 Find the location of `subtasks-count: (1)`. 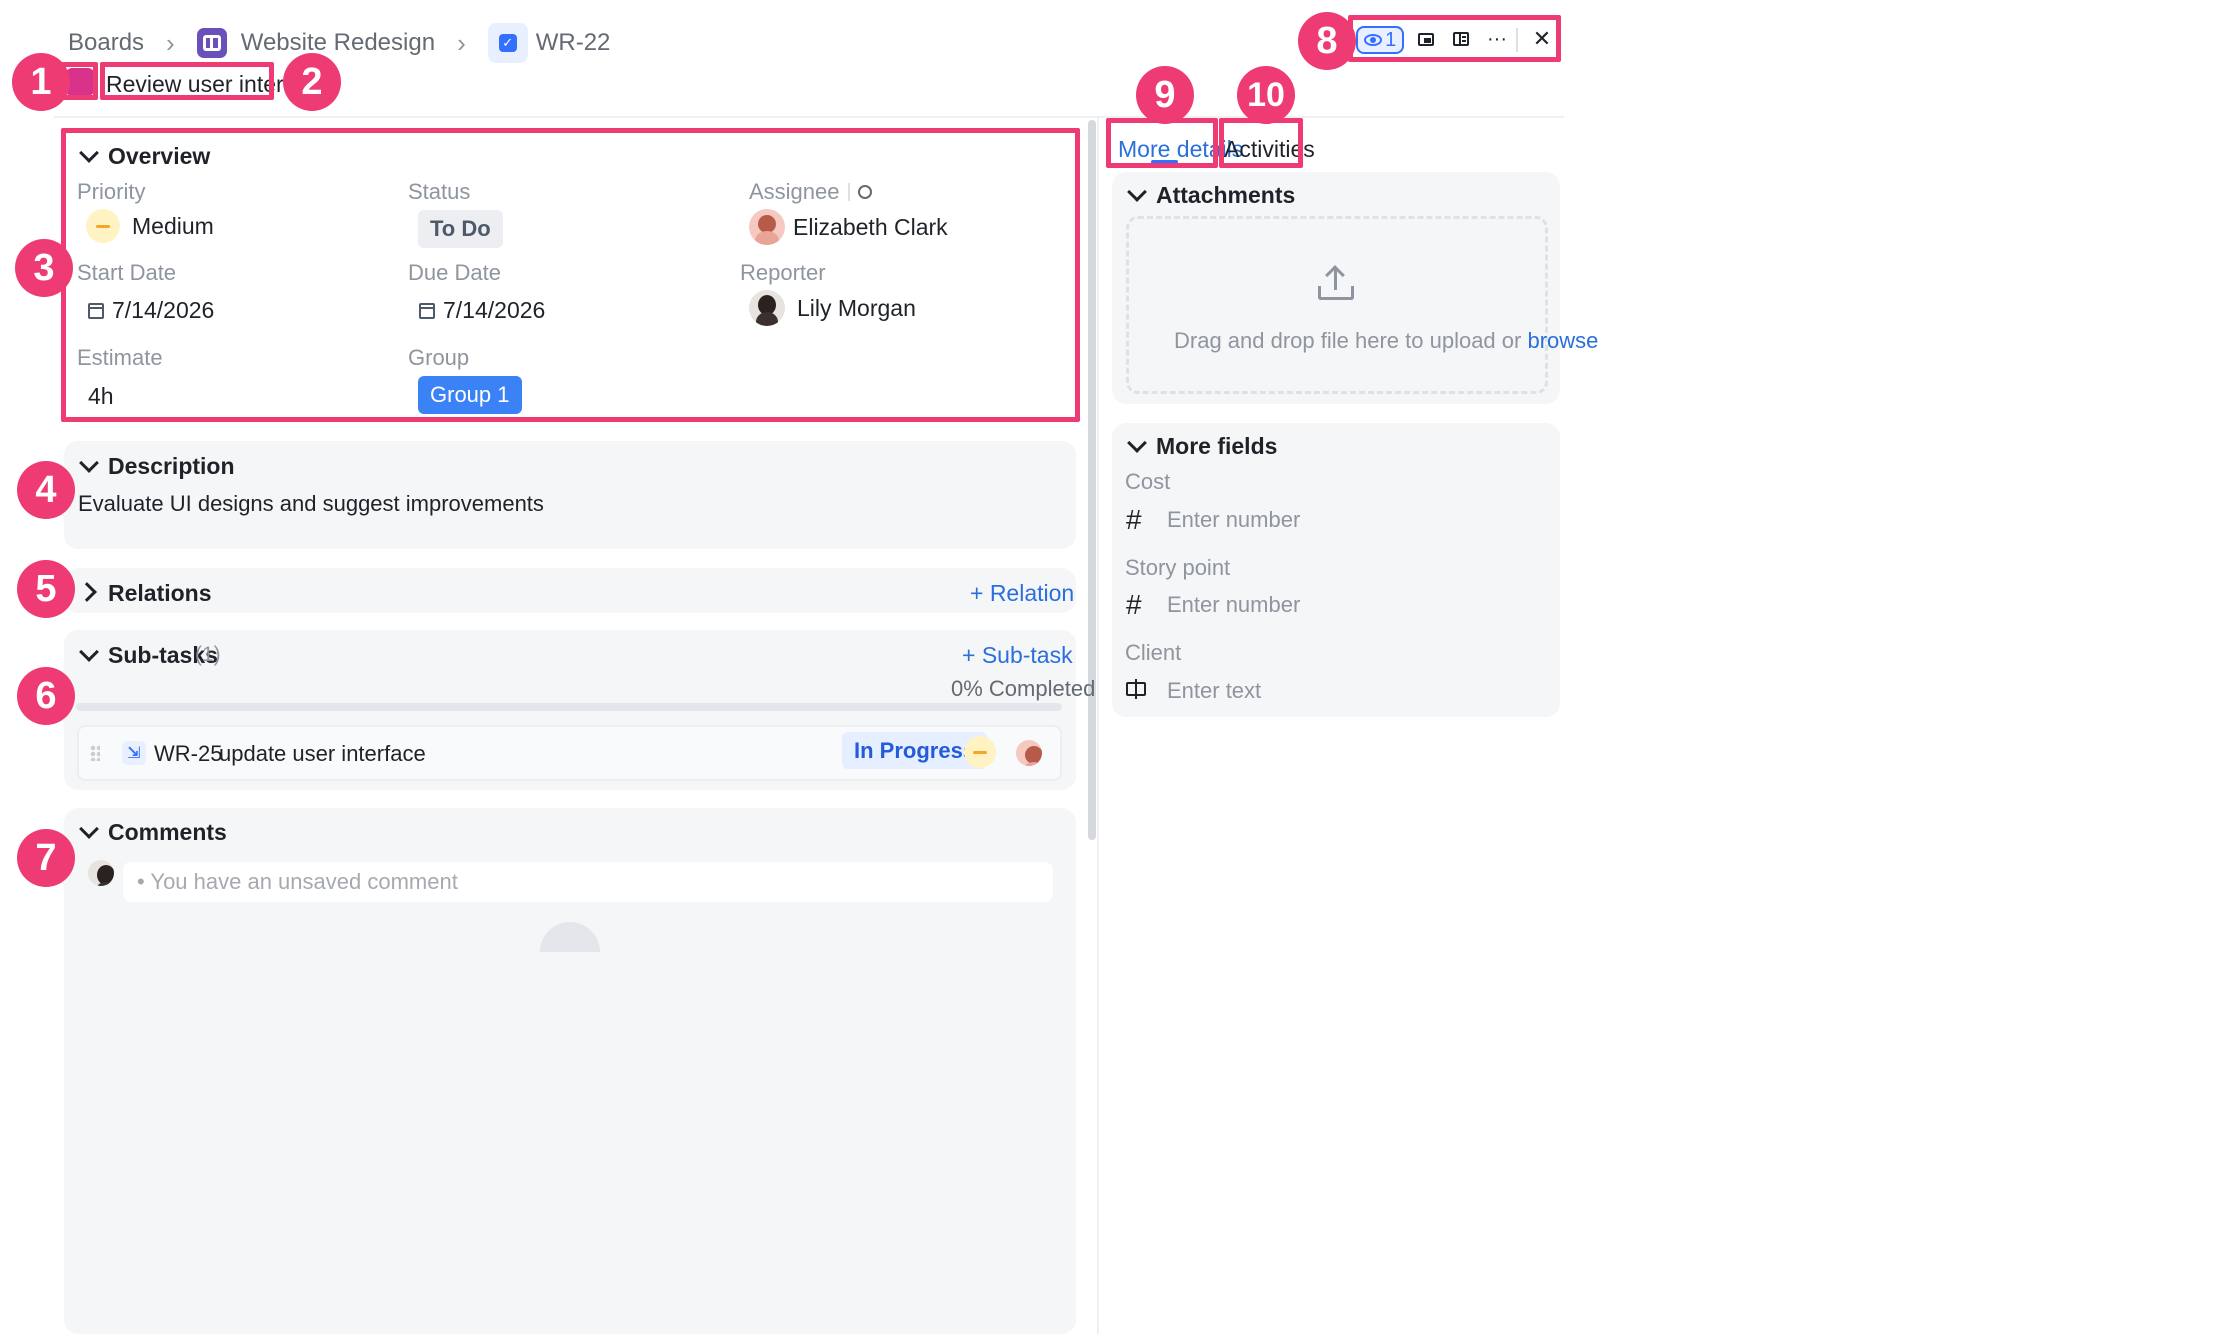

subtasks-count: (1) is located at coordinates (208, 654).